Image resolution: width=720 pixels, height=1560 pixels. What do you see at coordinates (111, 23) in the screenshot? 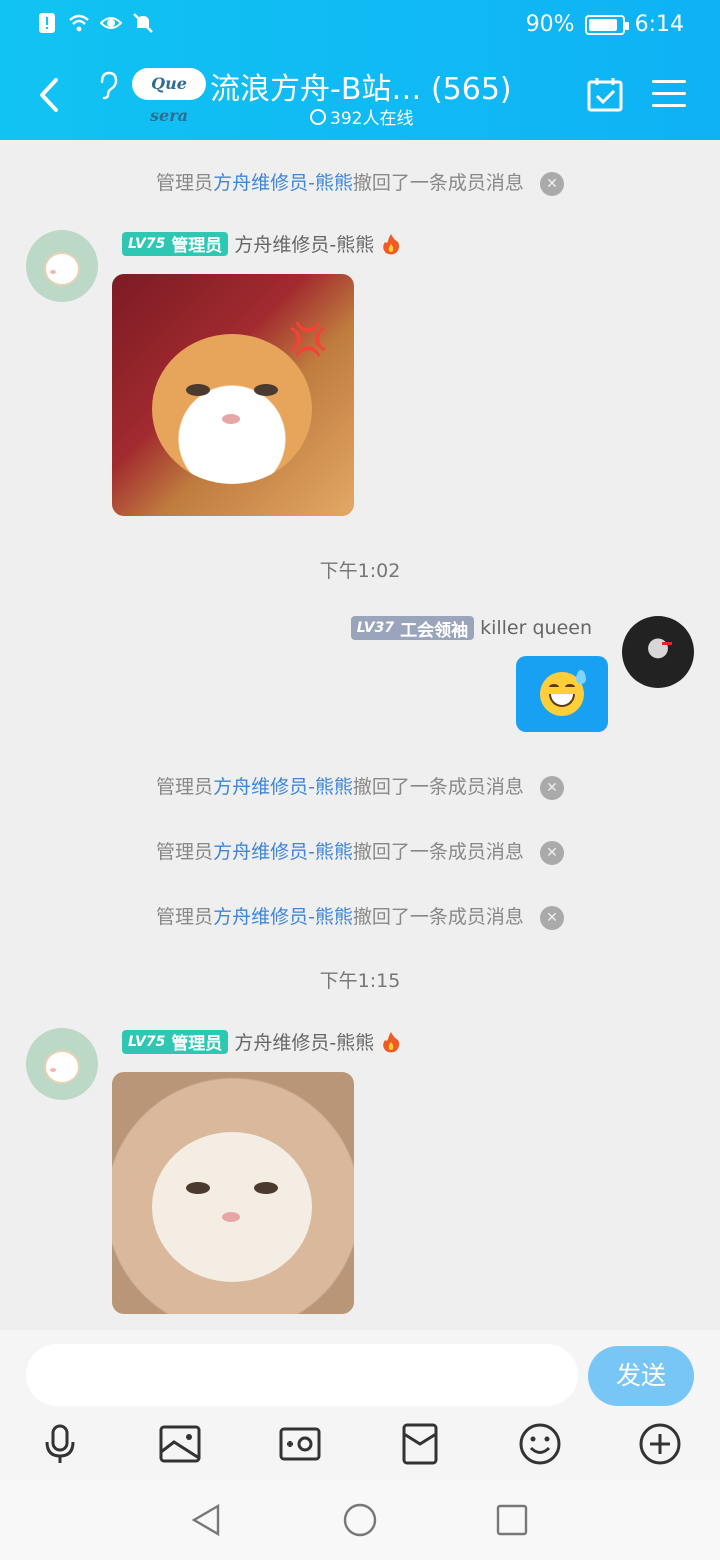
I see `eye-icon` at bounding box center [111, 23].